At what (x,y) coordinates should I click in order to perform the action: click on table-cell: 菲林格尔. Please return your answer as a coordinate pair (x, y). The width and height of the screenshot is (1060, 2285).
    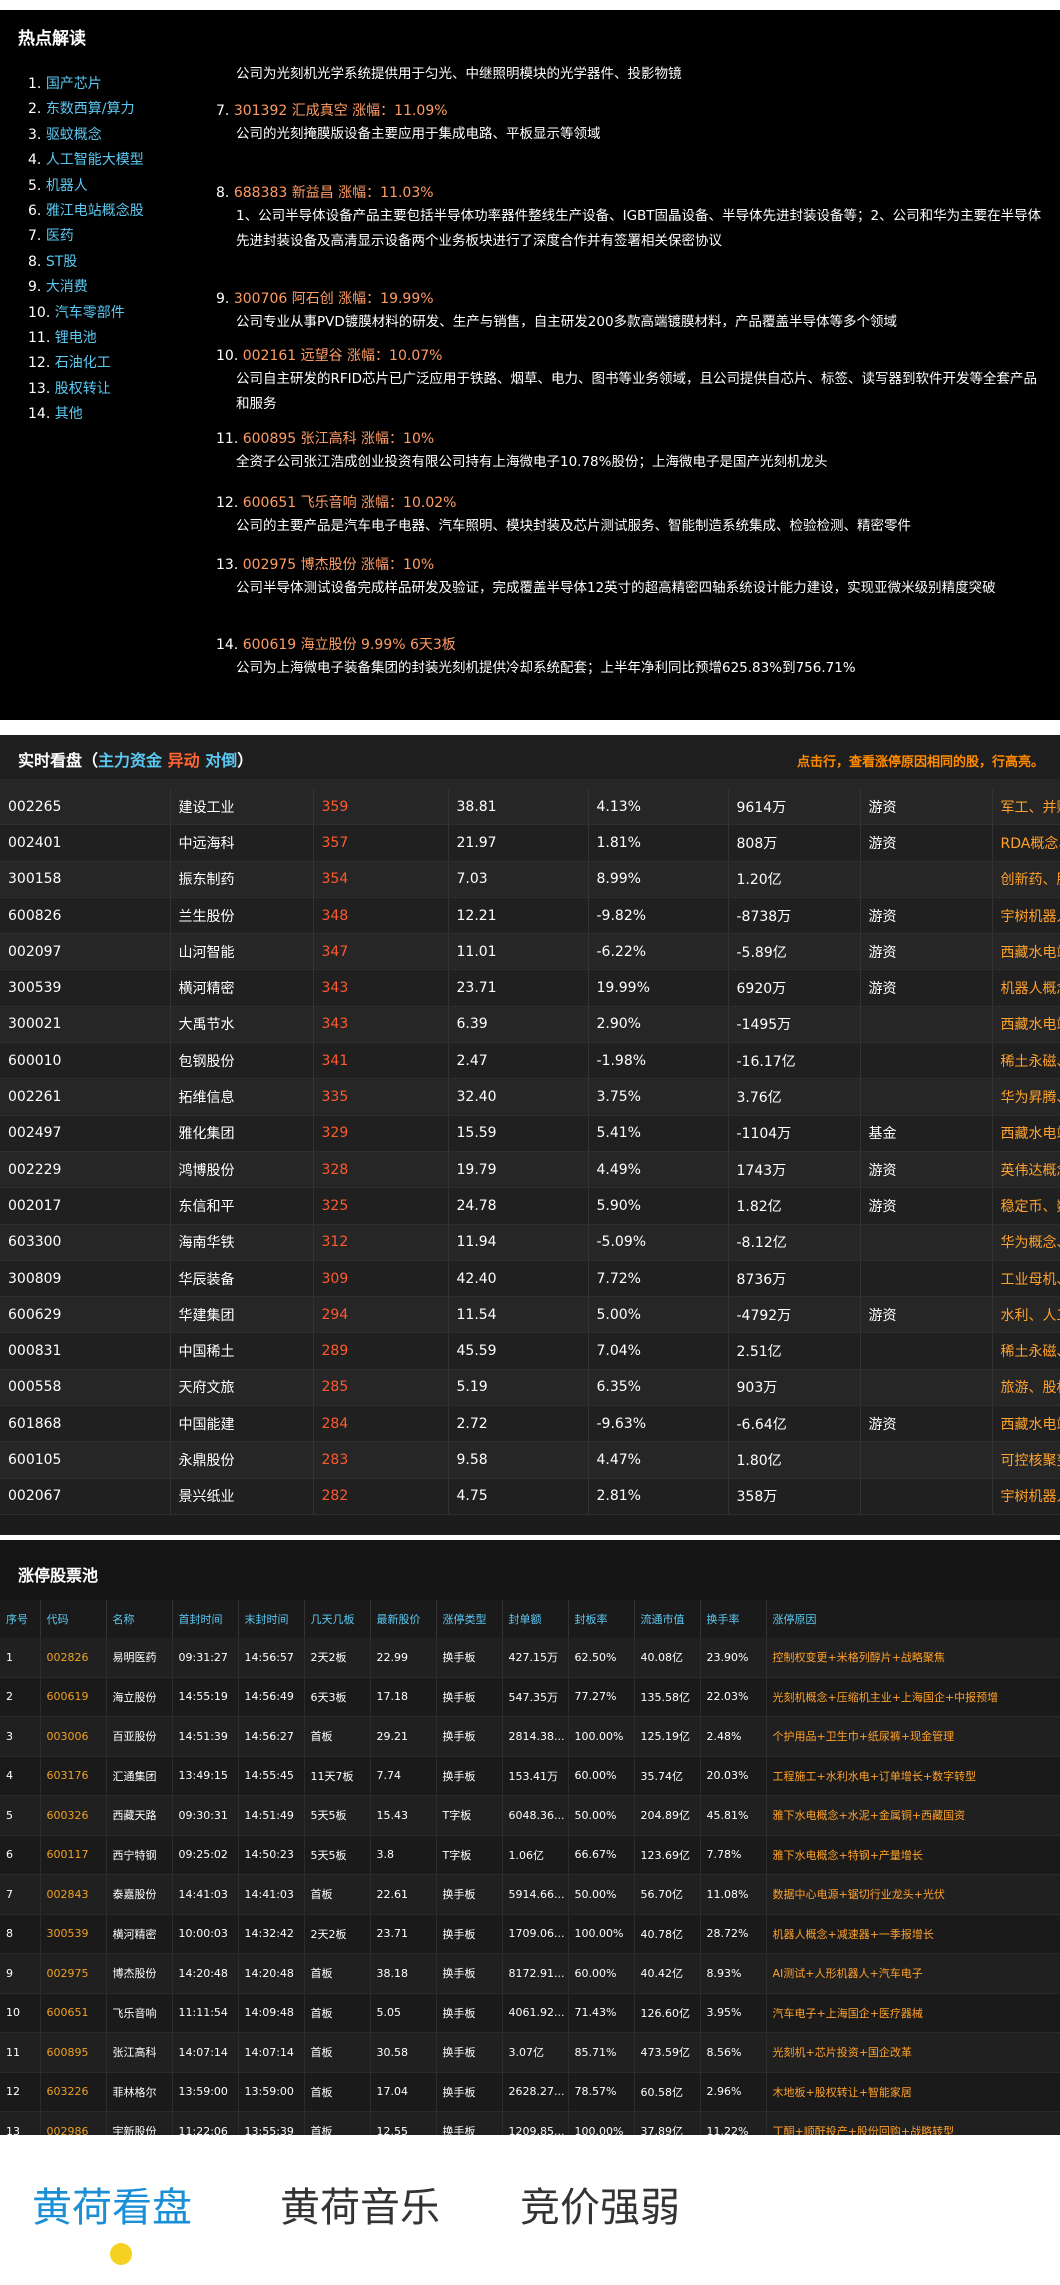
    Looking at the image, I should click on (139, 2092).